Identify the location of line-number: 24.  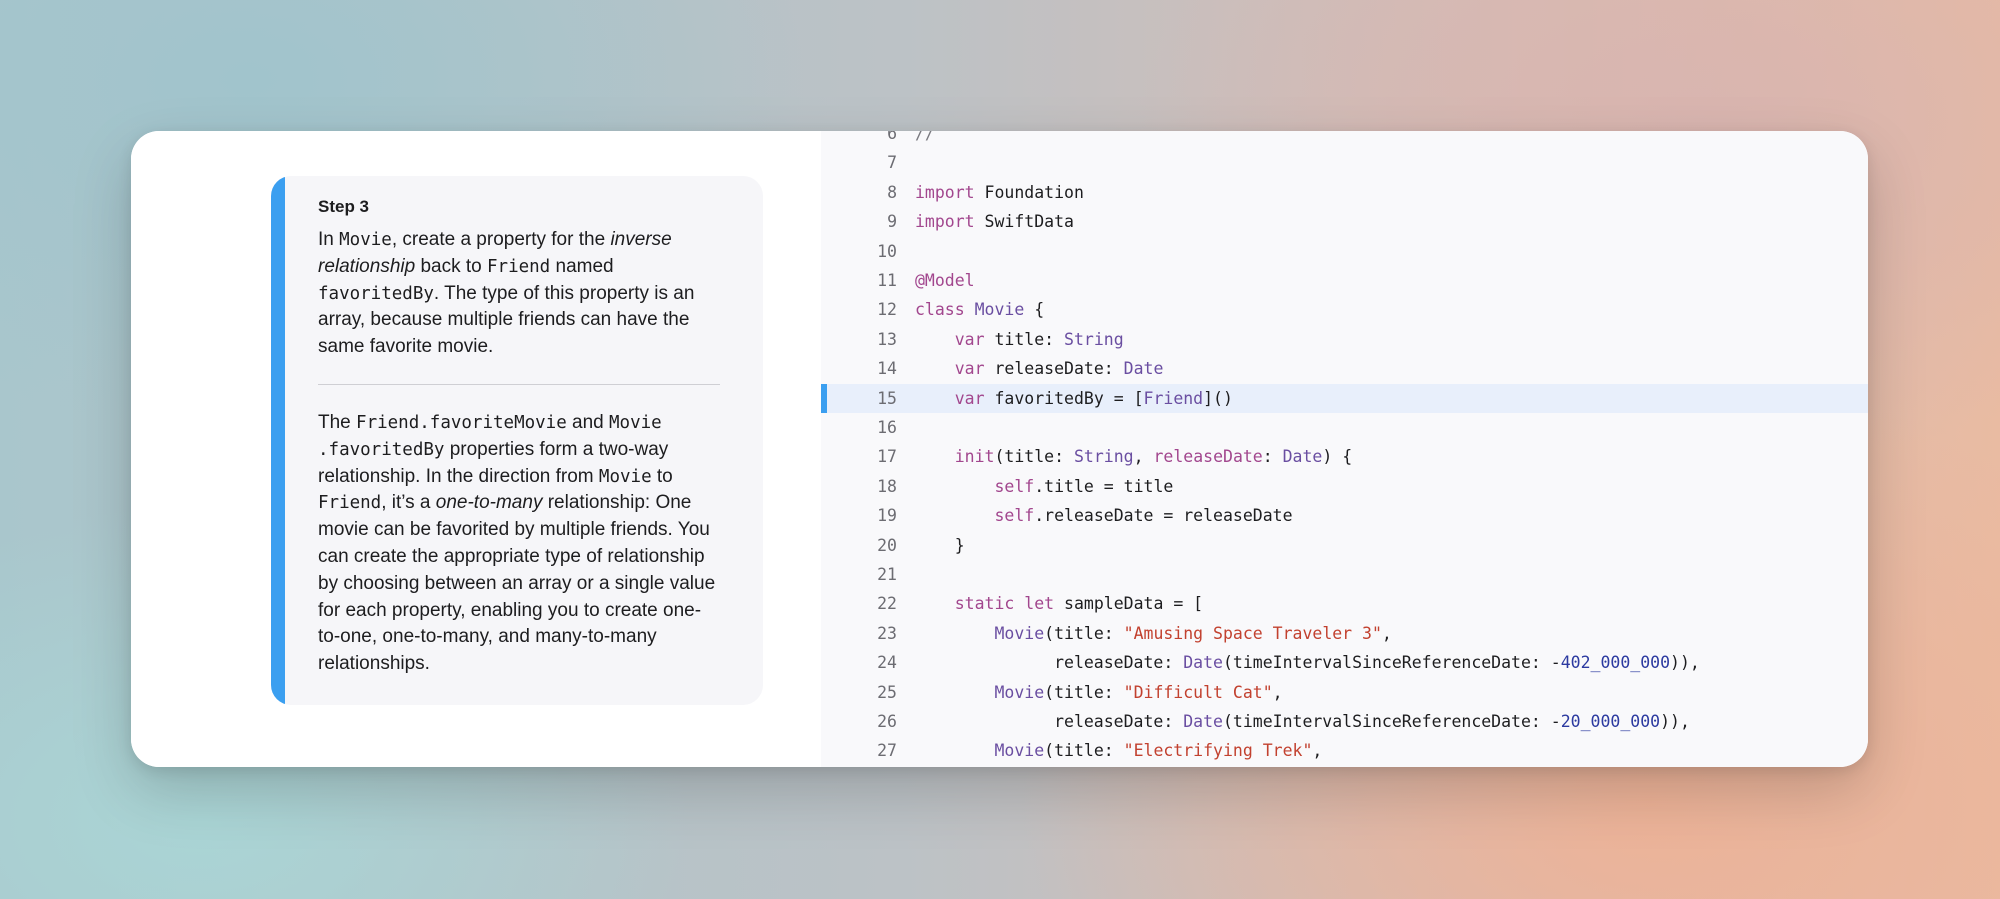
(887, 663).